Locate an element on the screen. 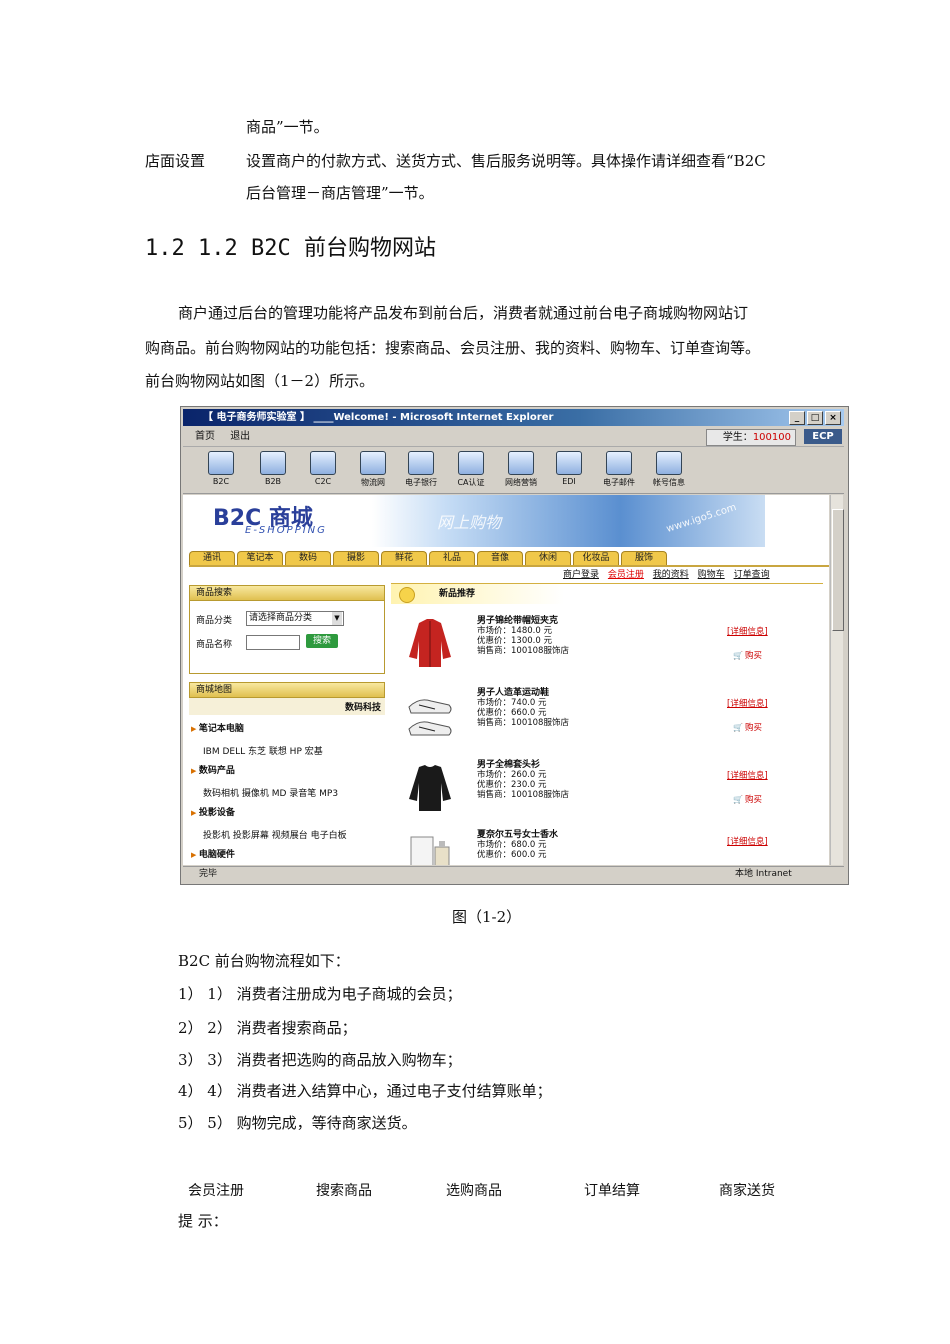 This screenshot has width=950, height=1344. product-item: 夏奈尔五号女士香水 市场价：680.0 元 优惠价：600.0 元 [详细信息] is located at coordinates (607, 846).